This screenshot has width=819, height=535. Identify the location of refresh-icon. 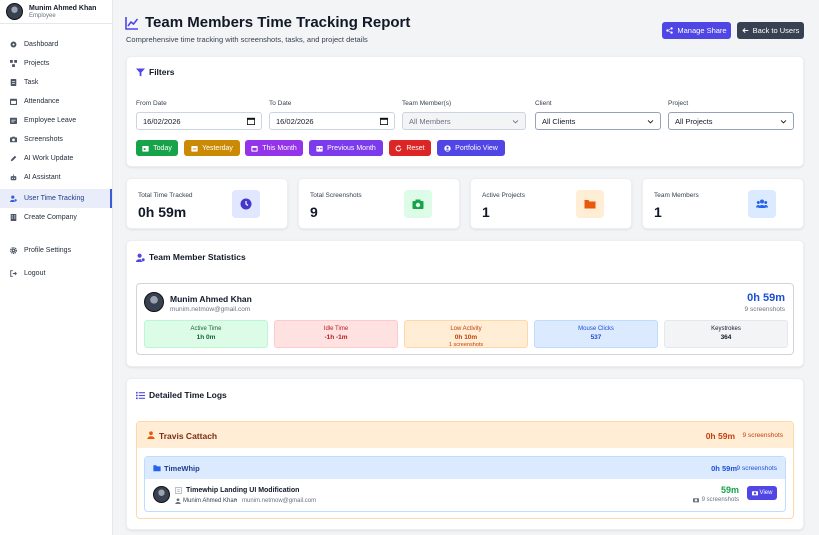
(398, 147).